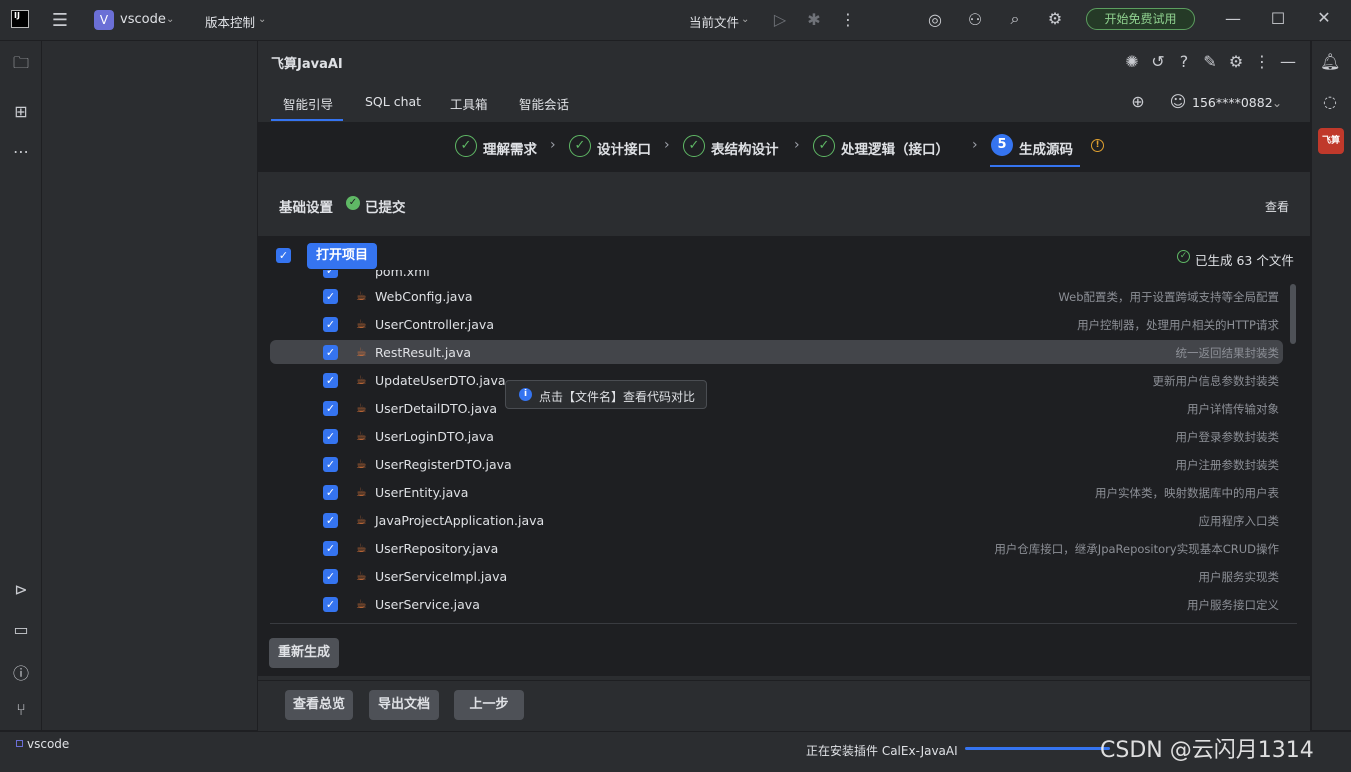 This screenshot has width=1351, height=772. I want to click on file-name: UserDetailDTO.java, so click(436, 408).